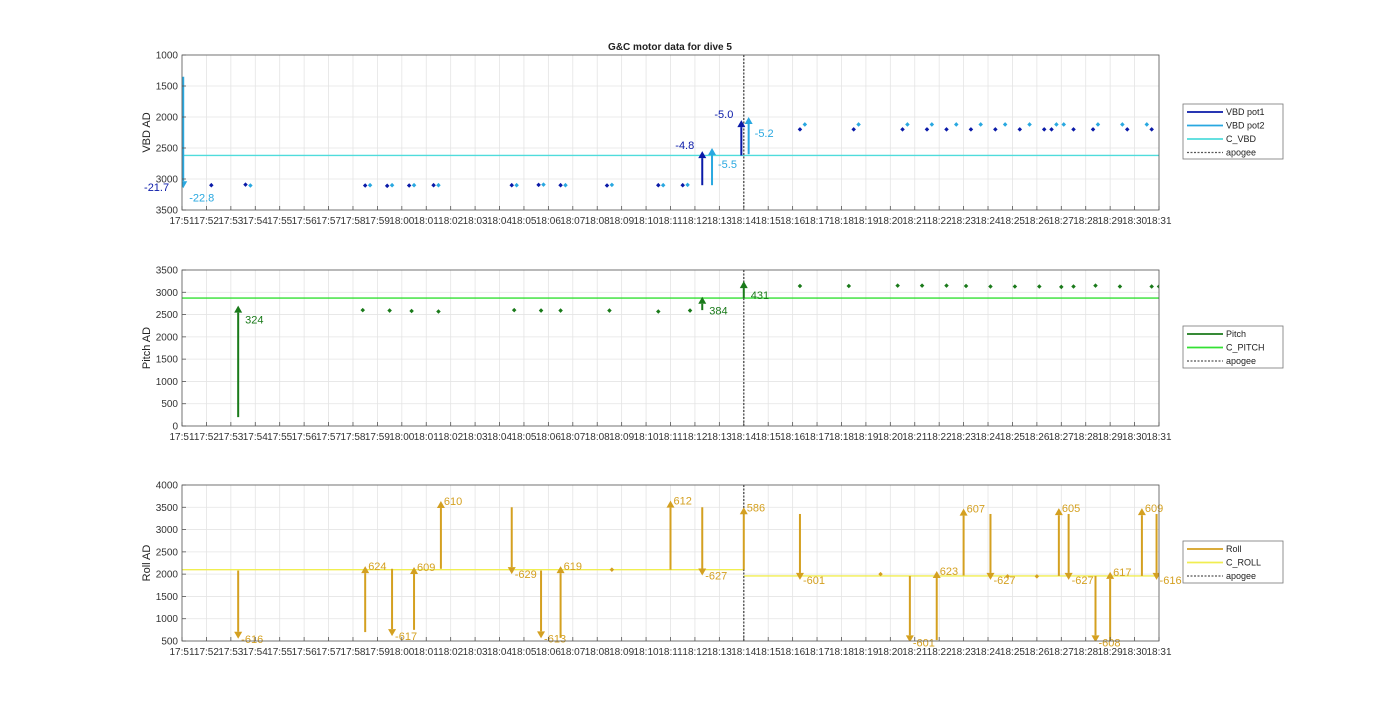  I want to click on arrow-label: -5.0, so click(723, 115).